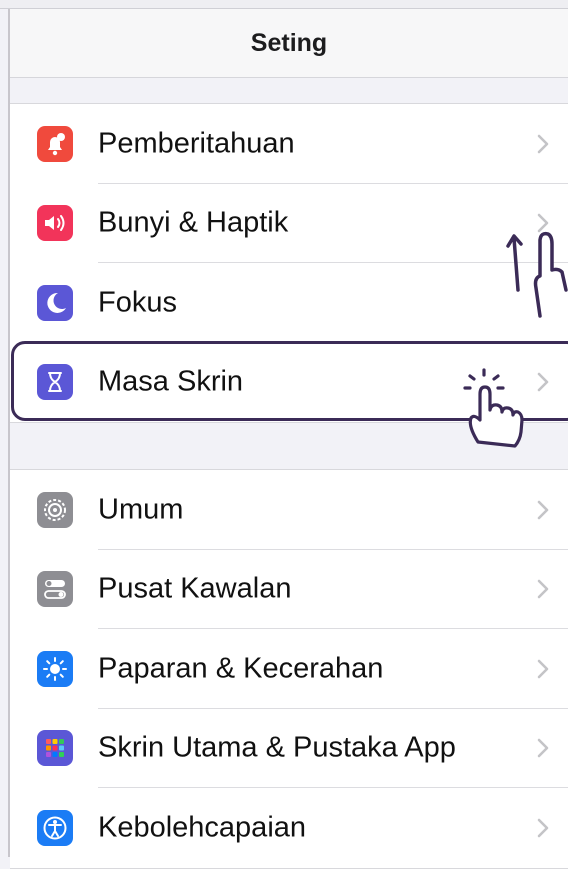 The image size is (568, 869). I want to click on row-label: Paparan & Kecerahan, so click(241, 668).